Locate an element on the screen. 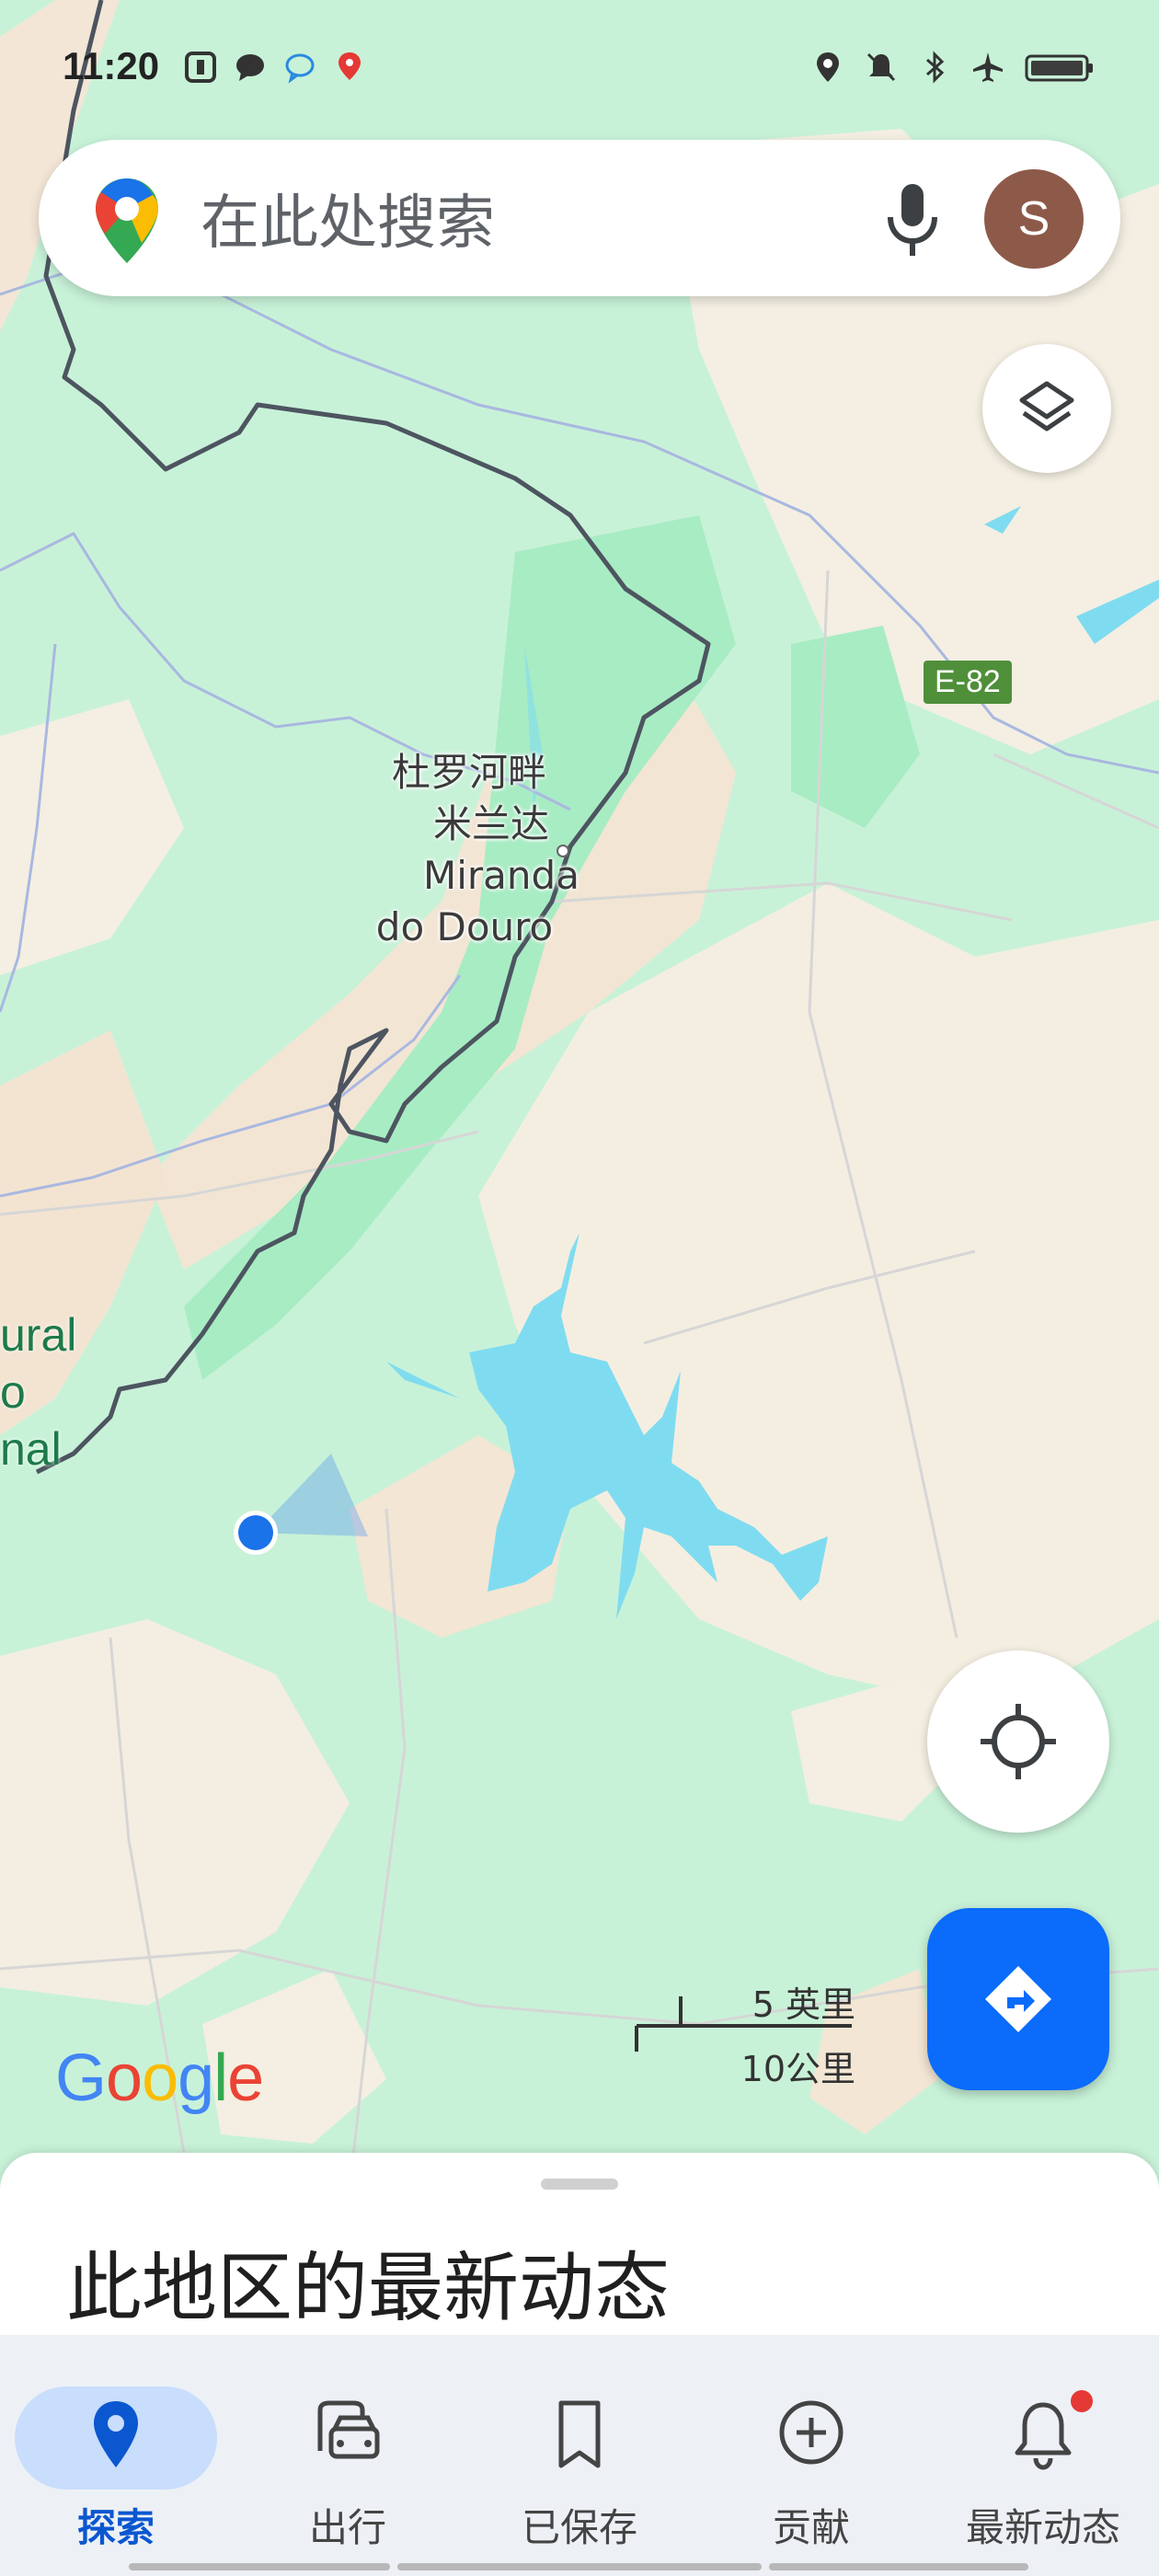 This screenshot has height=2576, width=1159. place-label: 杜罗河畔 米兰达 Miranda do Douro is located at coordinates (474, 850).